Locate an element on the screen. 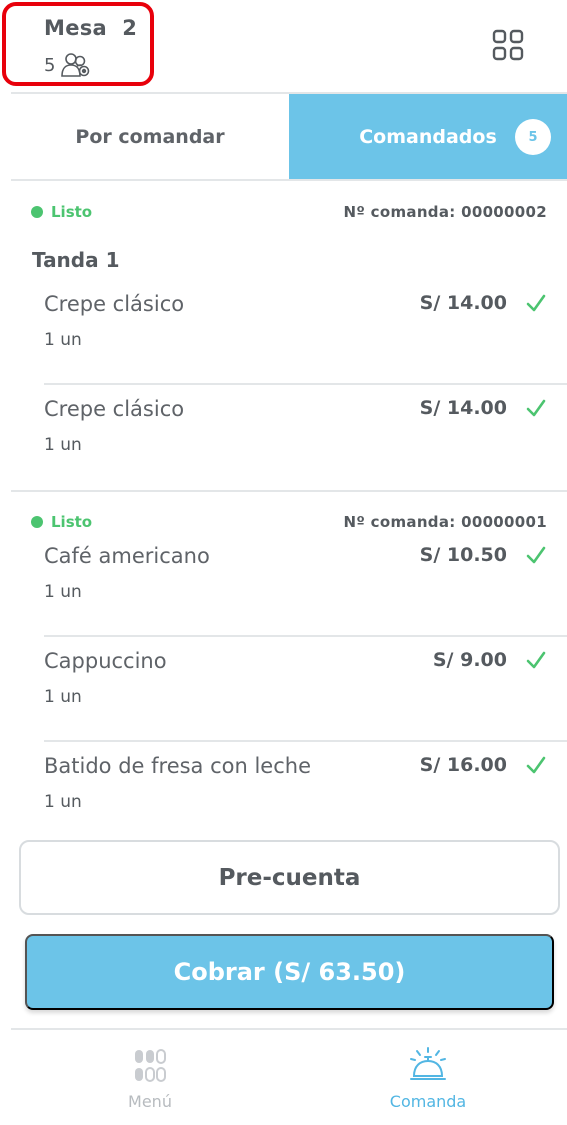 This screenshot has height=1125, width=567. order-tabs: Por comandar Comandados 5 is located at coordinates (289, 136).